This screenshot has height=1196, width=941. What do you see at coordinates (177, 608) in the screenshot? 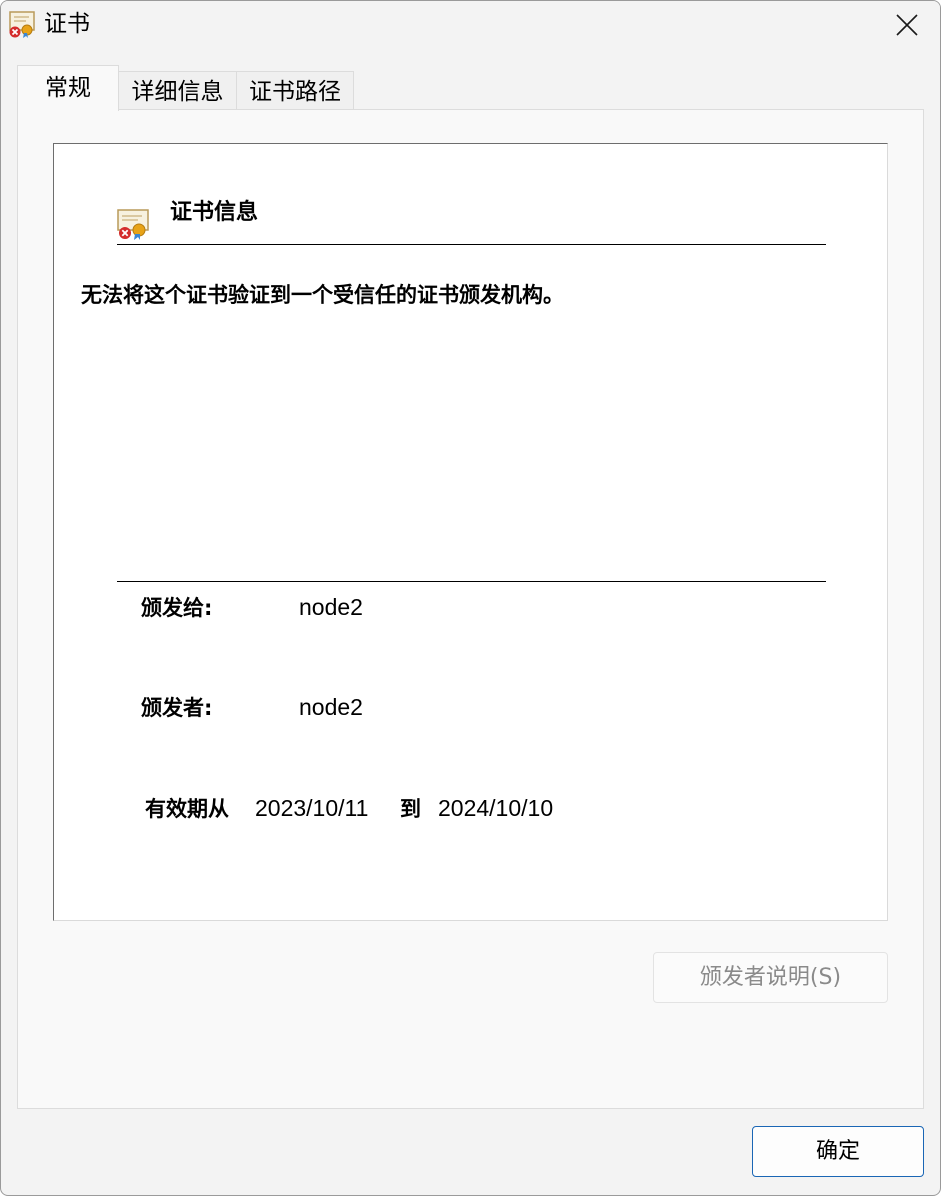
I see `issued-to-label: 颁发给:` at bounding box center [177, 608].